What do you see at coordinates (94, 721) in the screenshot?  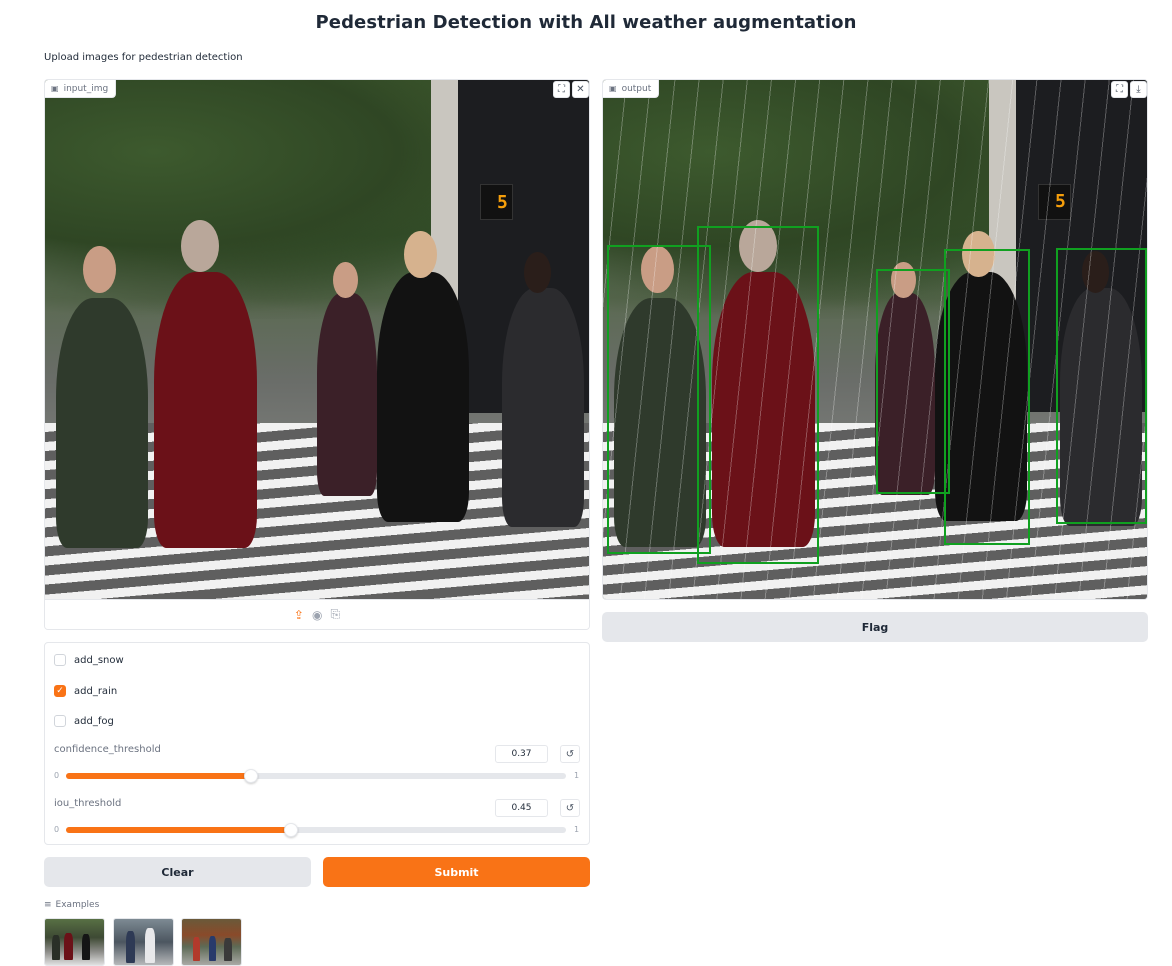 I see `checkbox-label: add_fog` at bounding box center [94, 721].